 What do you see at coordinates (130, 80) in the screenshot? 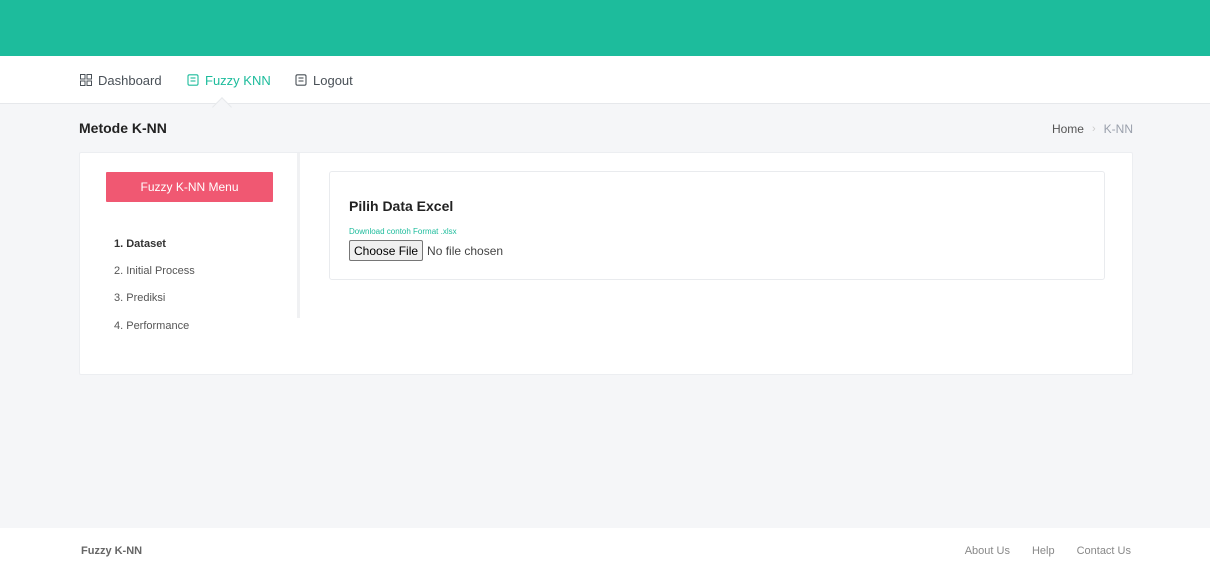
I see `nav-dashboard-label: Dashboard` at bounding box center [130, 80].